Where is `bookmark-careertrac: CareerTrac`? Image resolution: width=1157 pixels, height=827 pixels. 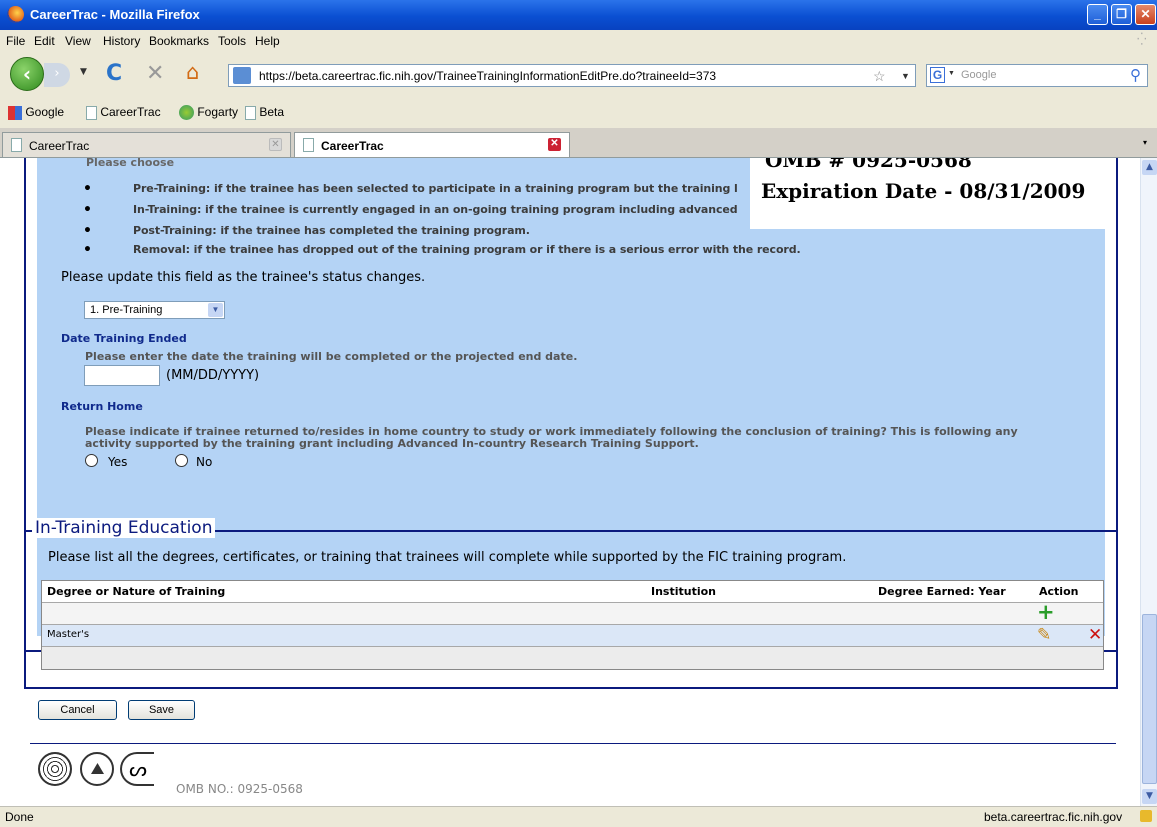 bookmark-careertrac: CareerTrac is located at coordinates (123, 112).